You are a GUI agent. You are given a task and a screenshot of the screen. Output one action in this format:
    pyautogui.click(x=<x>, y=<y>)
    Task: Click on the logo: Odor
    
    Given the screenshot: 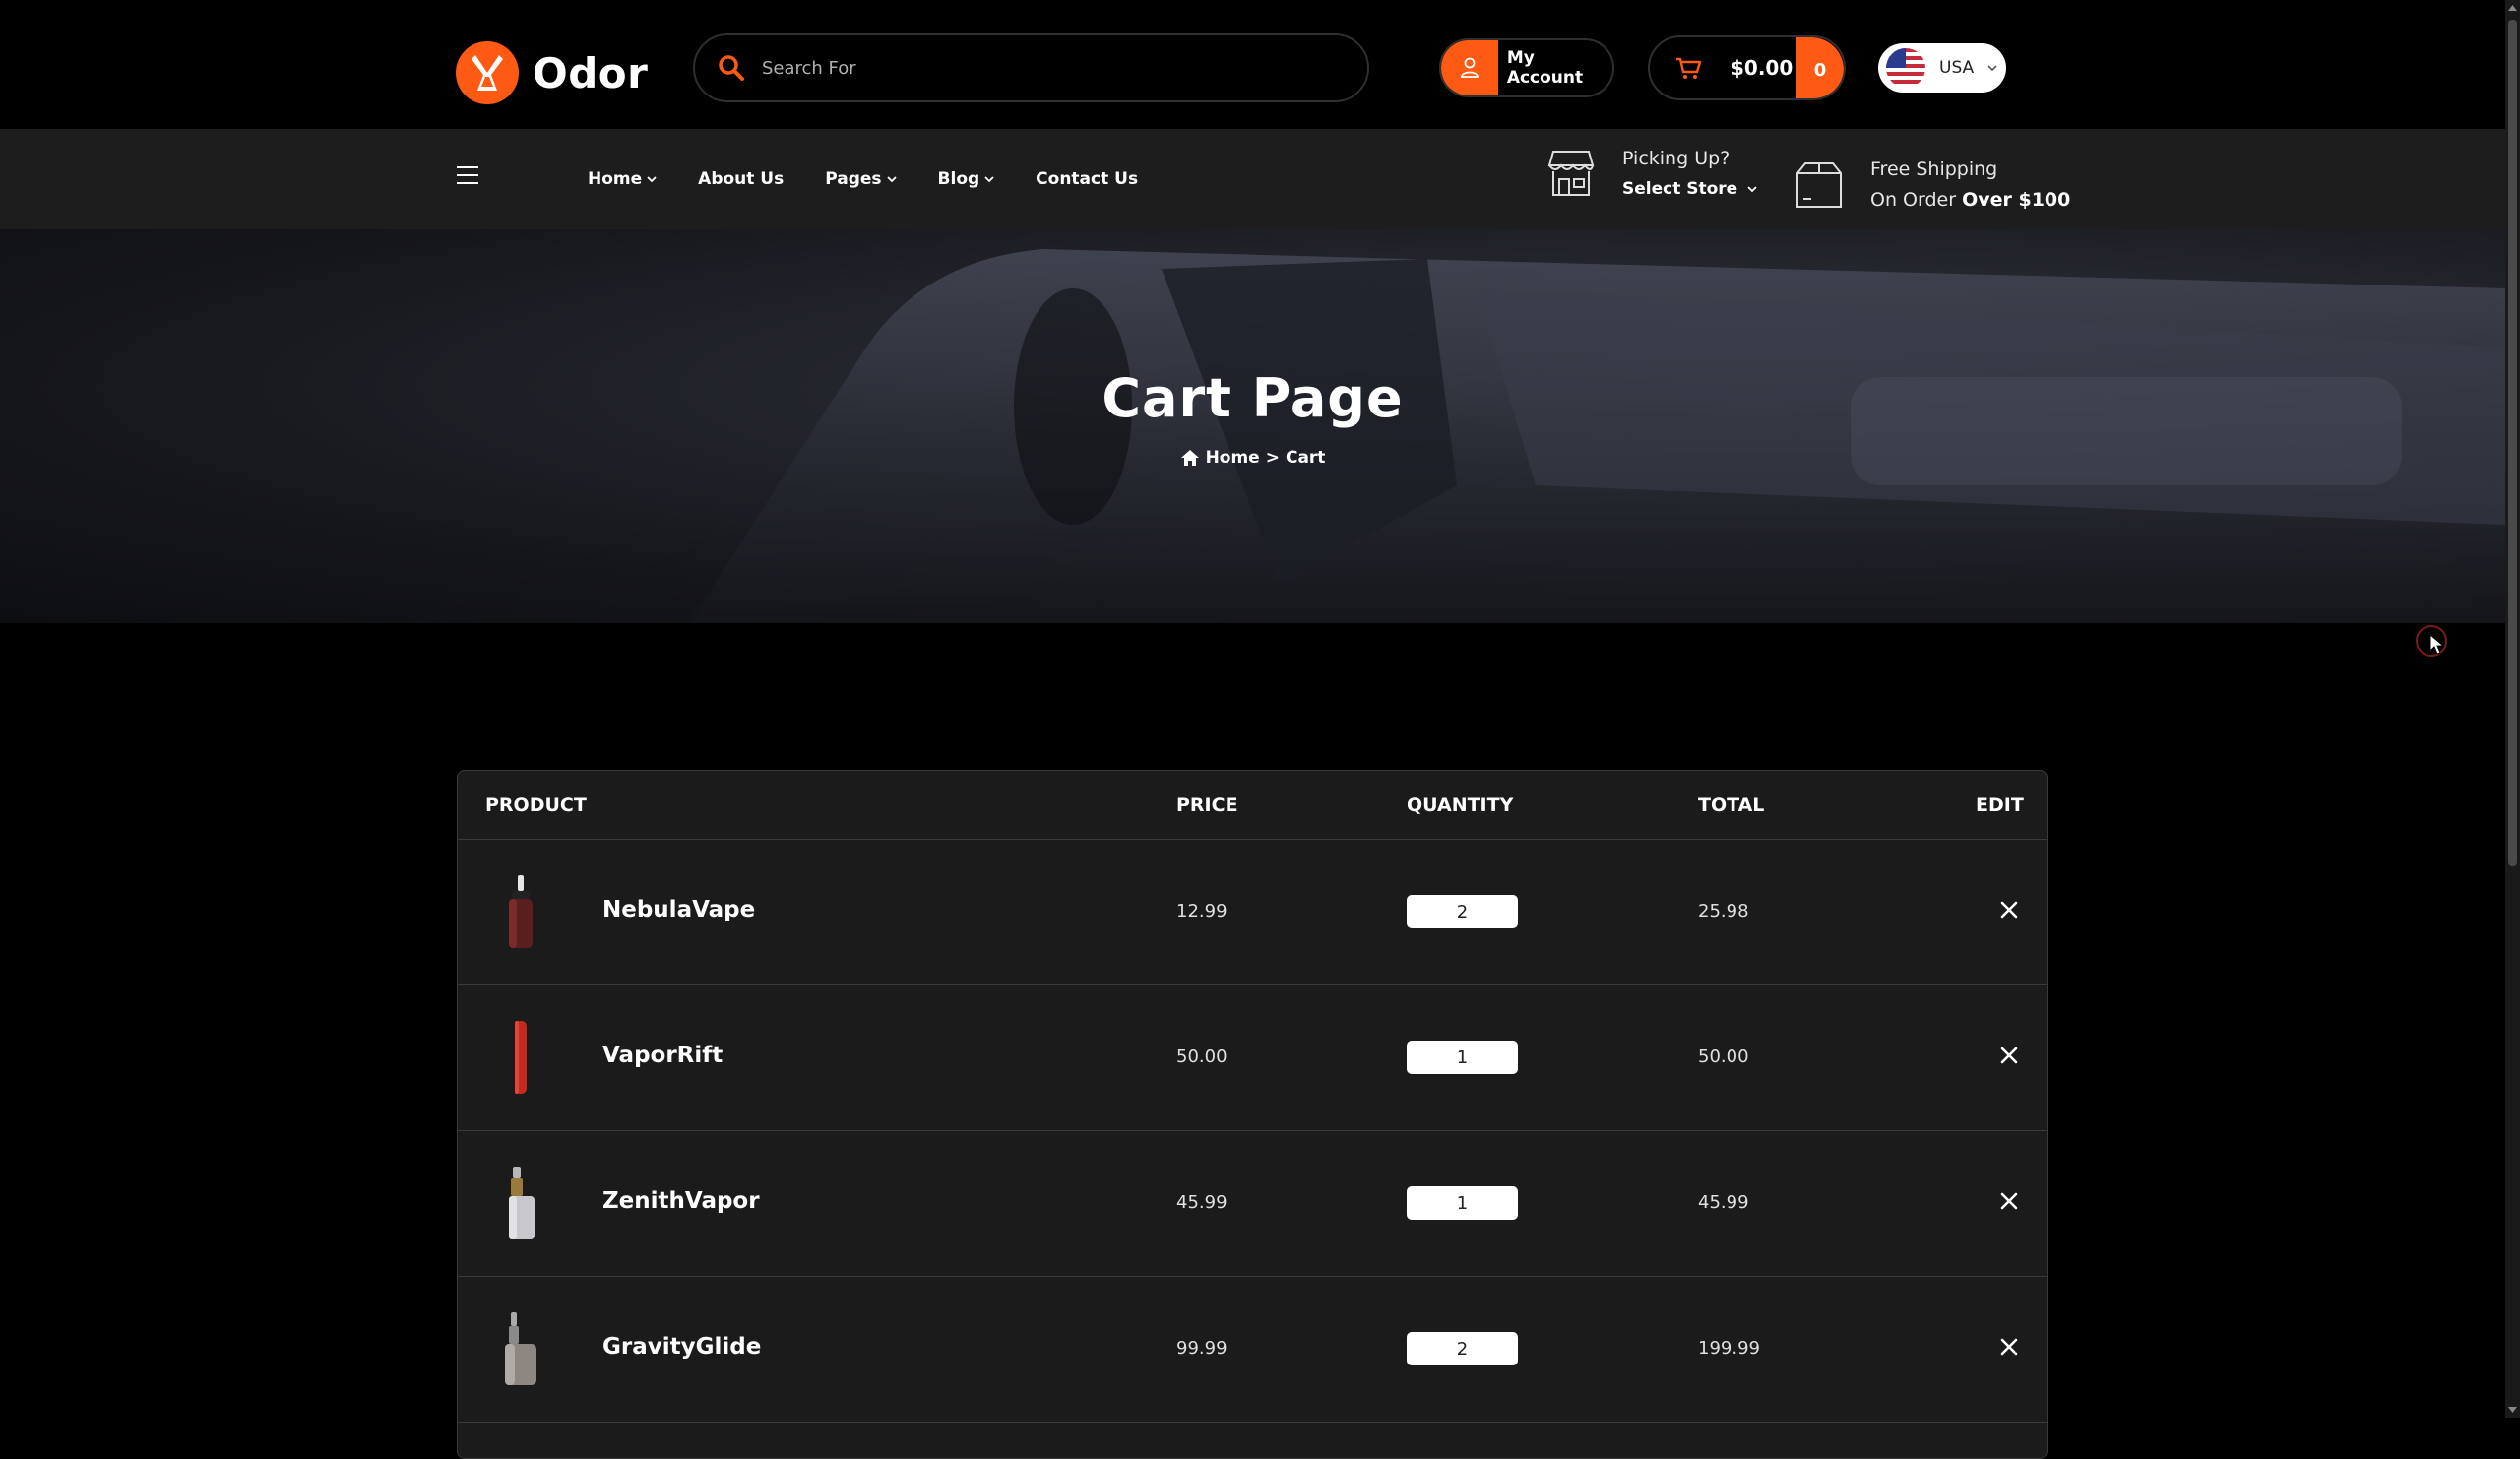 What is the action you would take?
    pyautogui.click(x=552, y=72)
    